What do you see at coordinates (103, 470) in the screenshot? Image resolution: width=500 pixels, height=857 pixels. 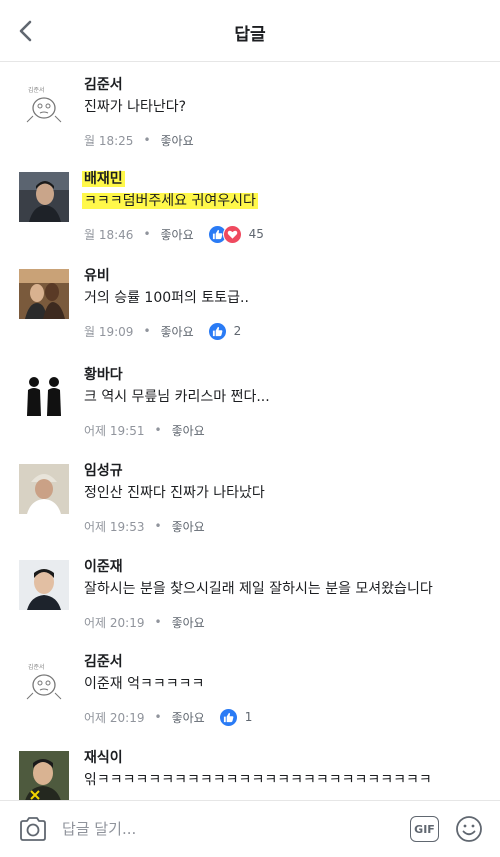 I see `comment-author: 임성규` at bounding box center [103, 470].